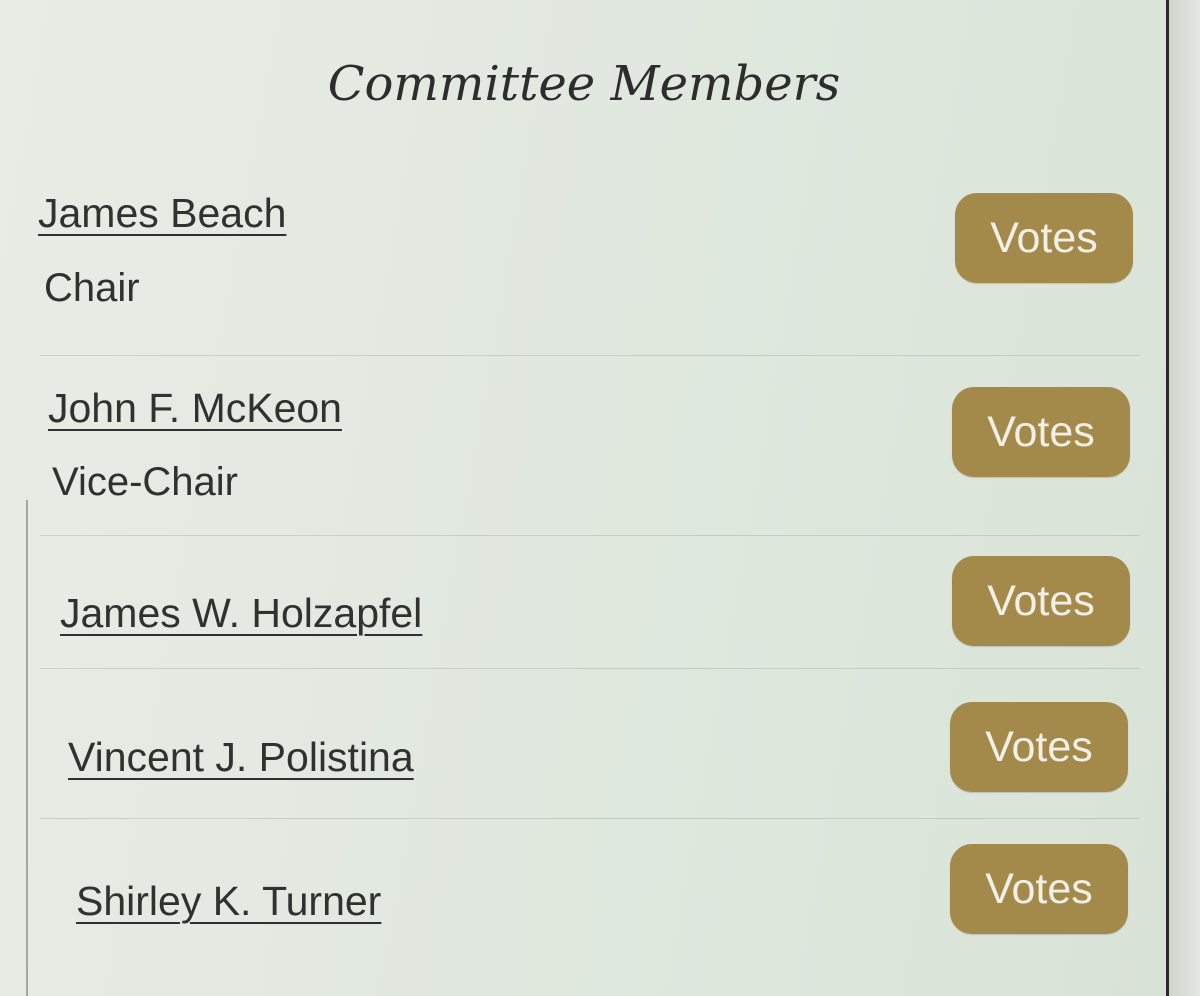 Image resolution: width=1200 pixels, height=996 pixels. What do you see at coordinates (1184, 498) in the screenshot?
I see `outer-background` at bounding box center [1184, 498].